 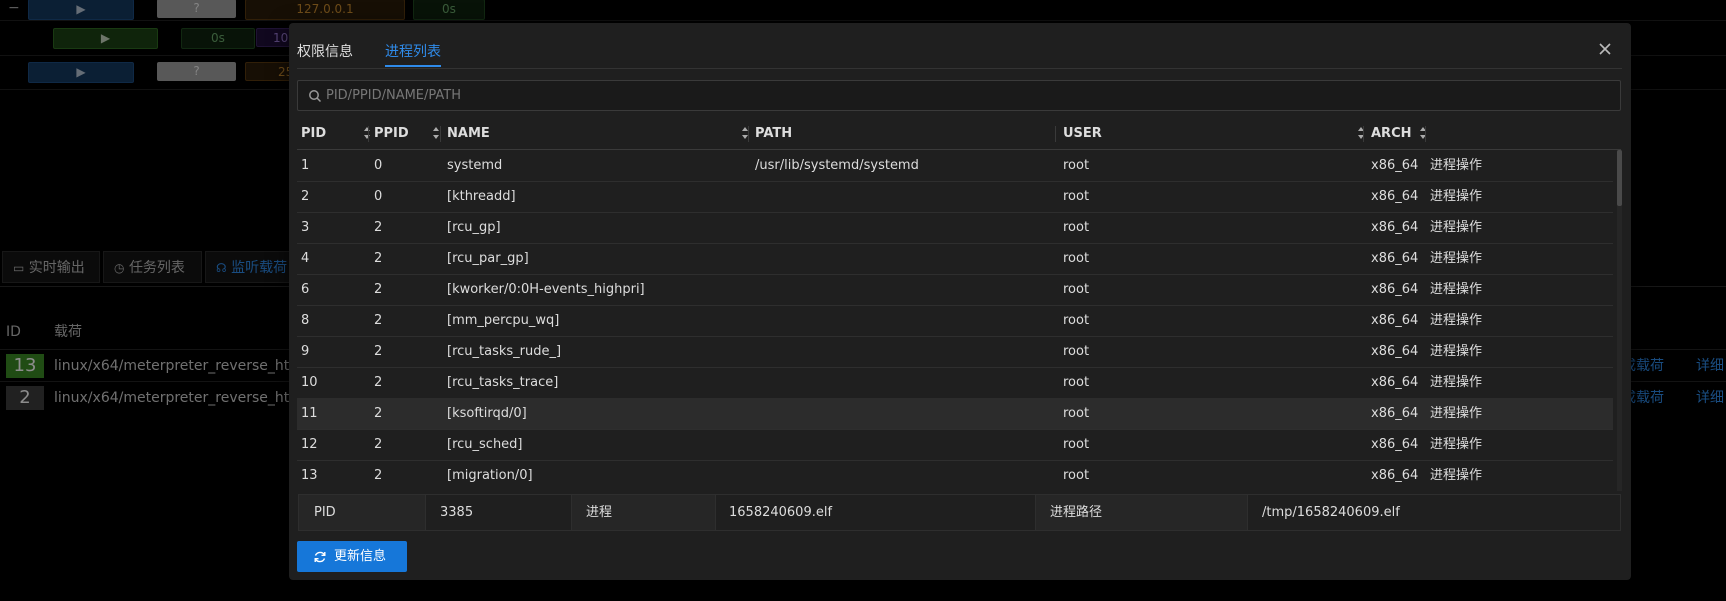 I want to click on table-header: PID PPID NAME PATH USER ARCH, so click(x=959, y=134).